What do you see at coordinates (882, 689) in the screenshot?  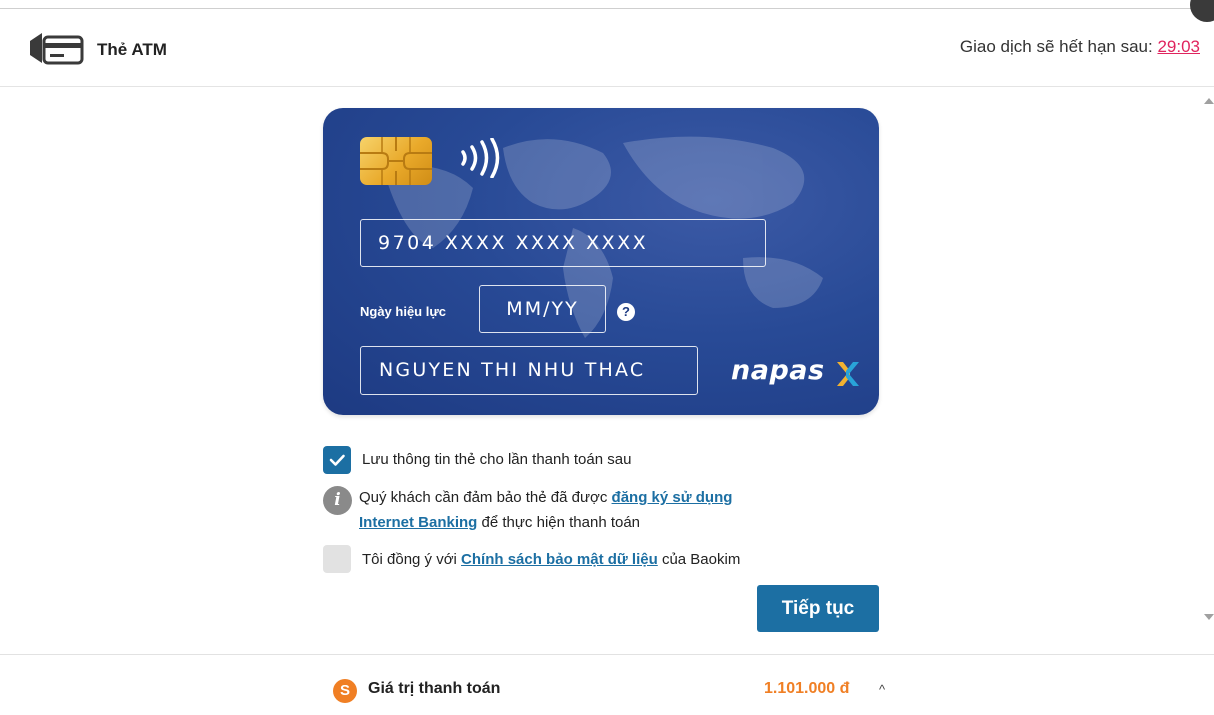 I see `chevron-up-icon: ^` at bounding box center [882, 689].